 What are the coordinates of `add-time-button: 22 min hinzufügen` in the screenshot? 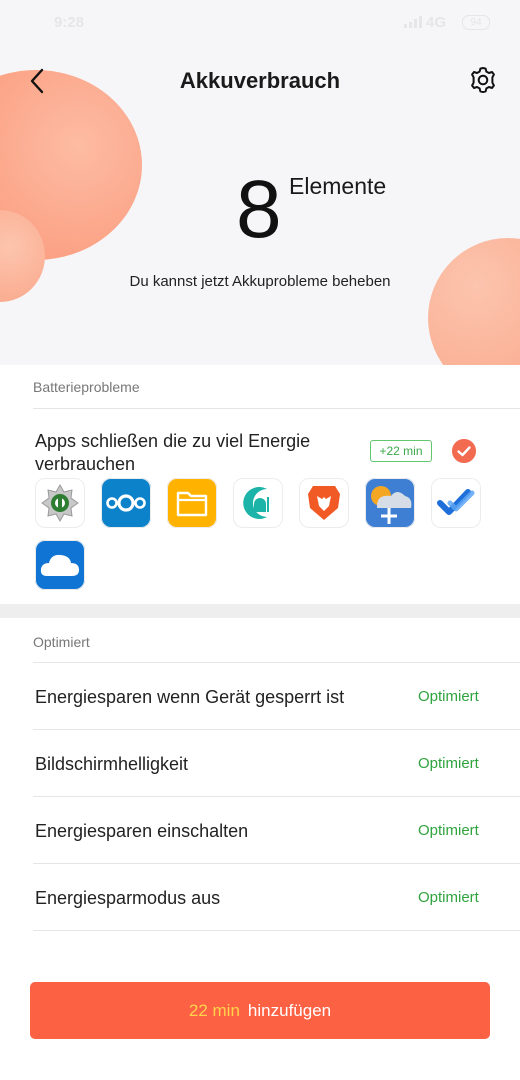 It's located at (260, 1010).